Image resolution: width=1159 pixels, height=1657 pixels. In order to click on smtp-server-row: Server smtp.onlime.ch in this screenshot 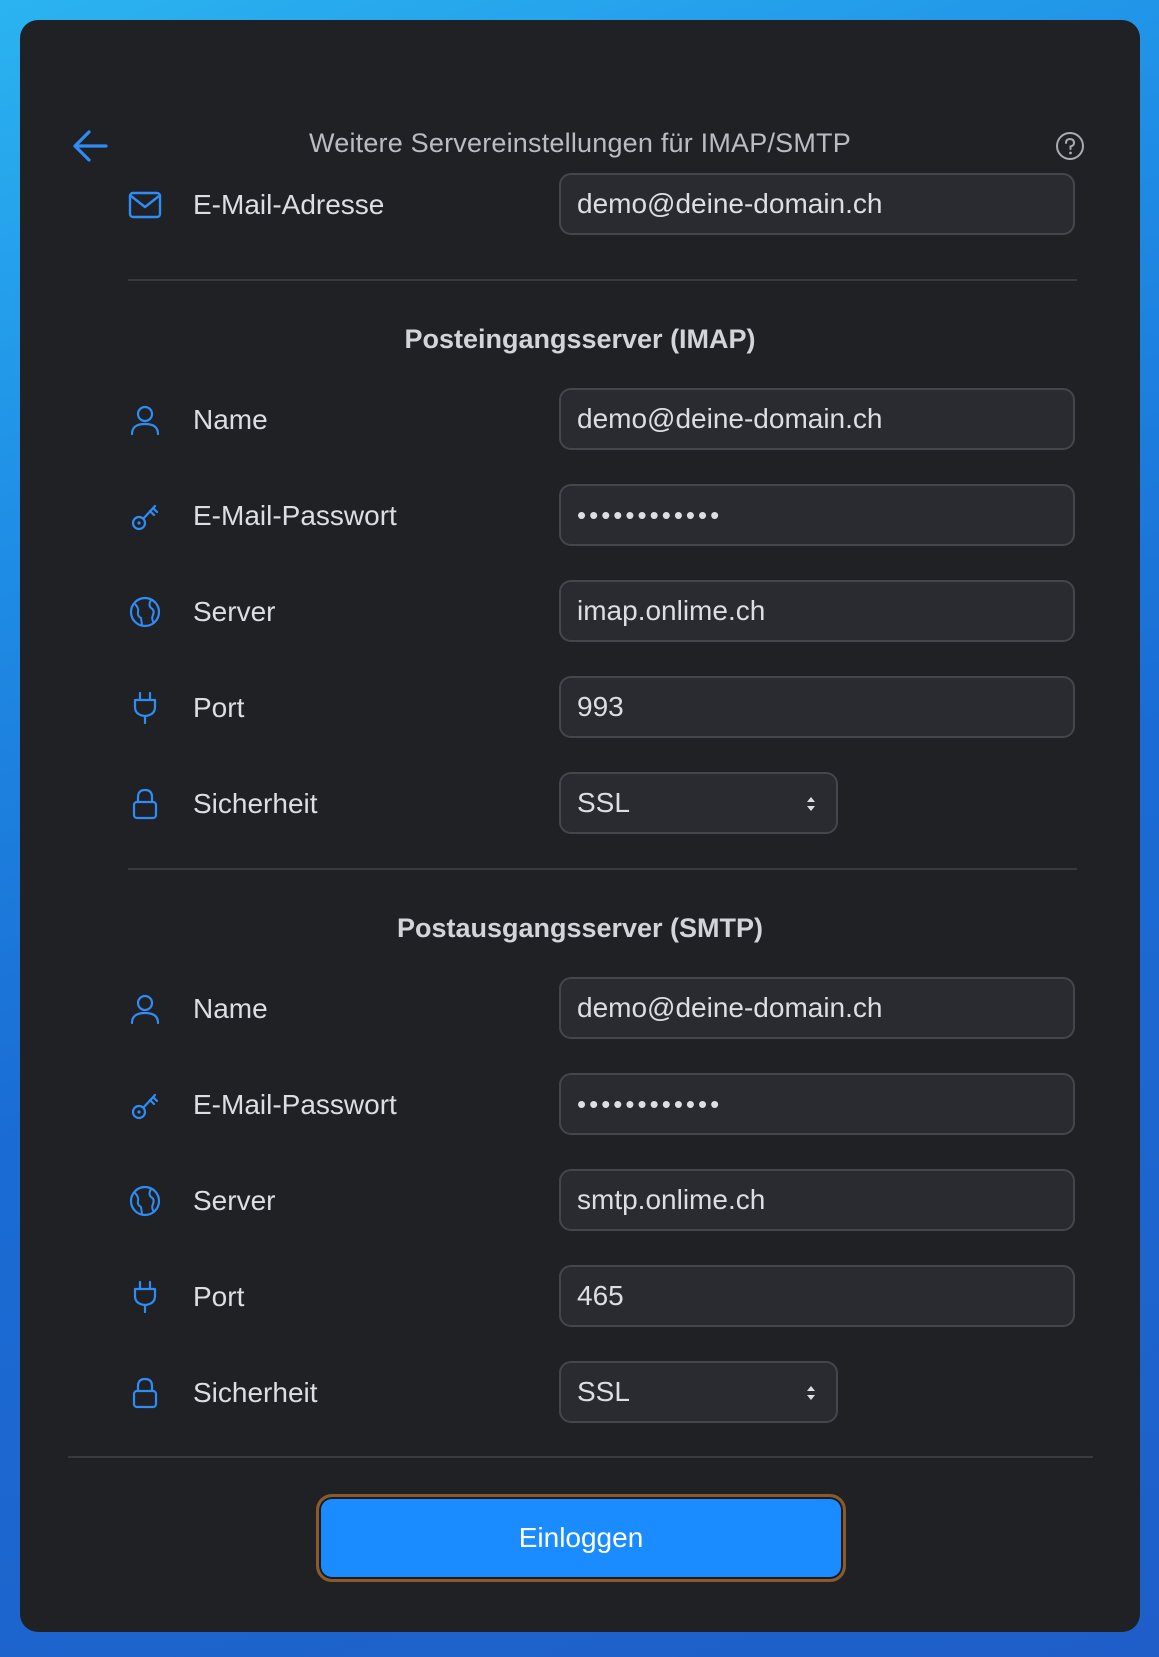, I will do `click(603, 1201)`.